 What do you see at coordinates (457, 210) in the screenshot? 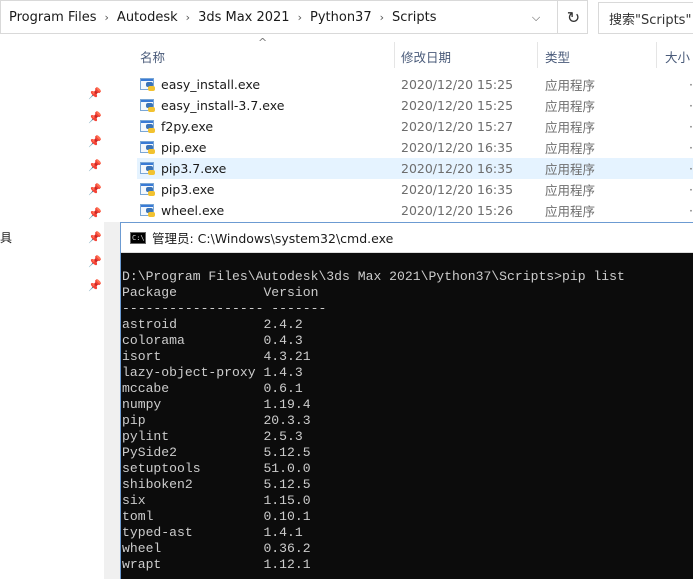
I see `file-date: 2020/12/20 15:26` at bounding box center [457, 210].